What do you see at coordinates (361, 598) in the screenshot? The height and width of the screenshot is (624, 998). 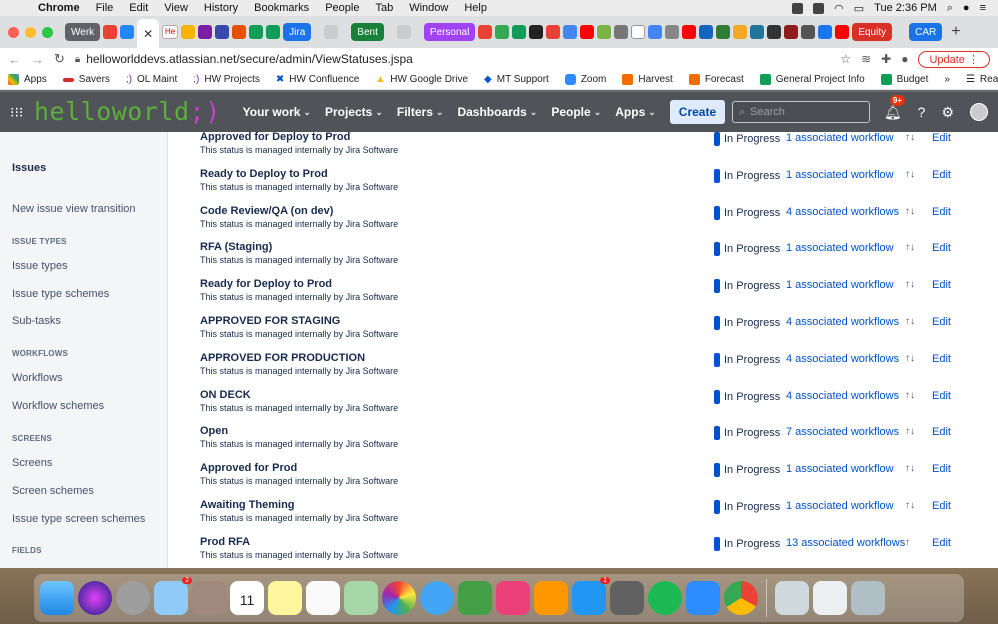 I see `maps-icon` at bounding box center [361, 598].